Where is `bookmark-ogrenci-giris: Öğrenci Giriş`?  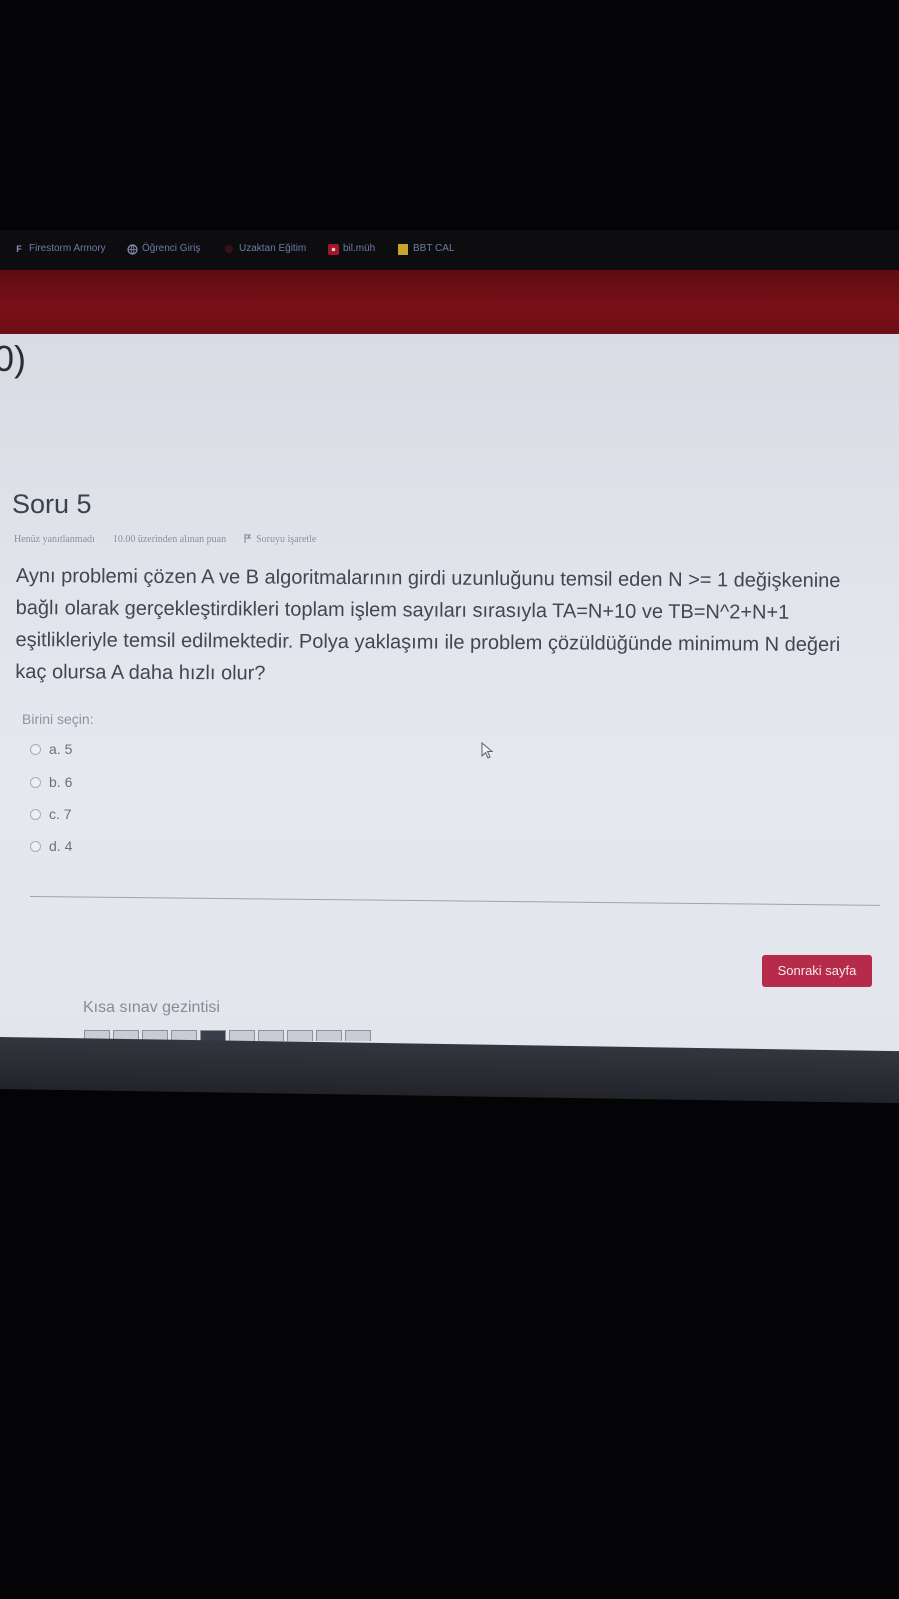 bookmark-ogrenci-giris: Öğrenci Giriş is located at coordinates (164, 249).